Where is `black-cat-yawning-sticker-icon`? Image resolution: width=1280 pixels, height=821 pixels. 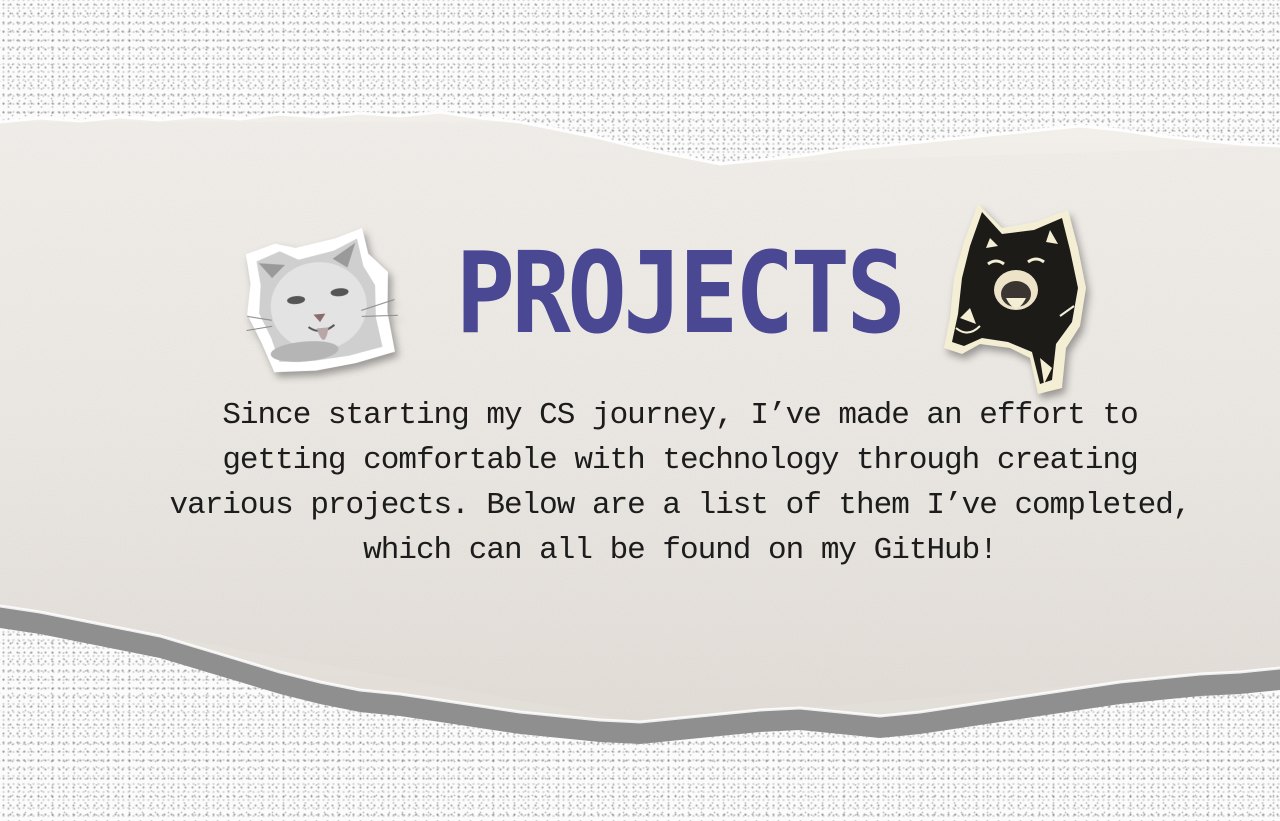
black-cat-yawning-sticker-icon is located at coordinates (1015, 299).